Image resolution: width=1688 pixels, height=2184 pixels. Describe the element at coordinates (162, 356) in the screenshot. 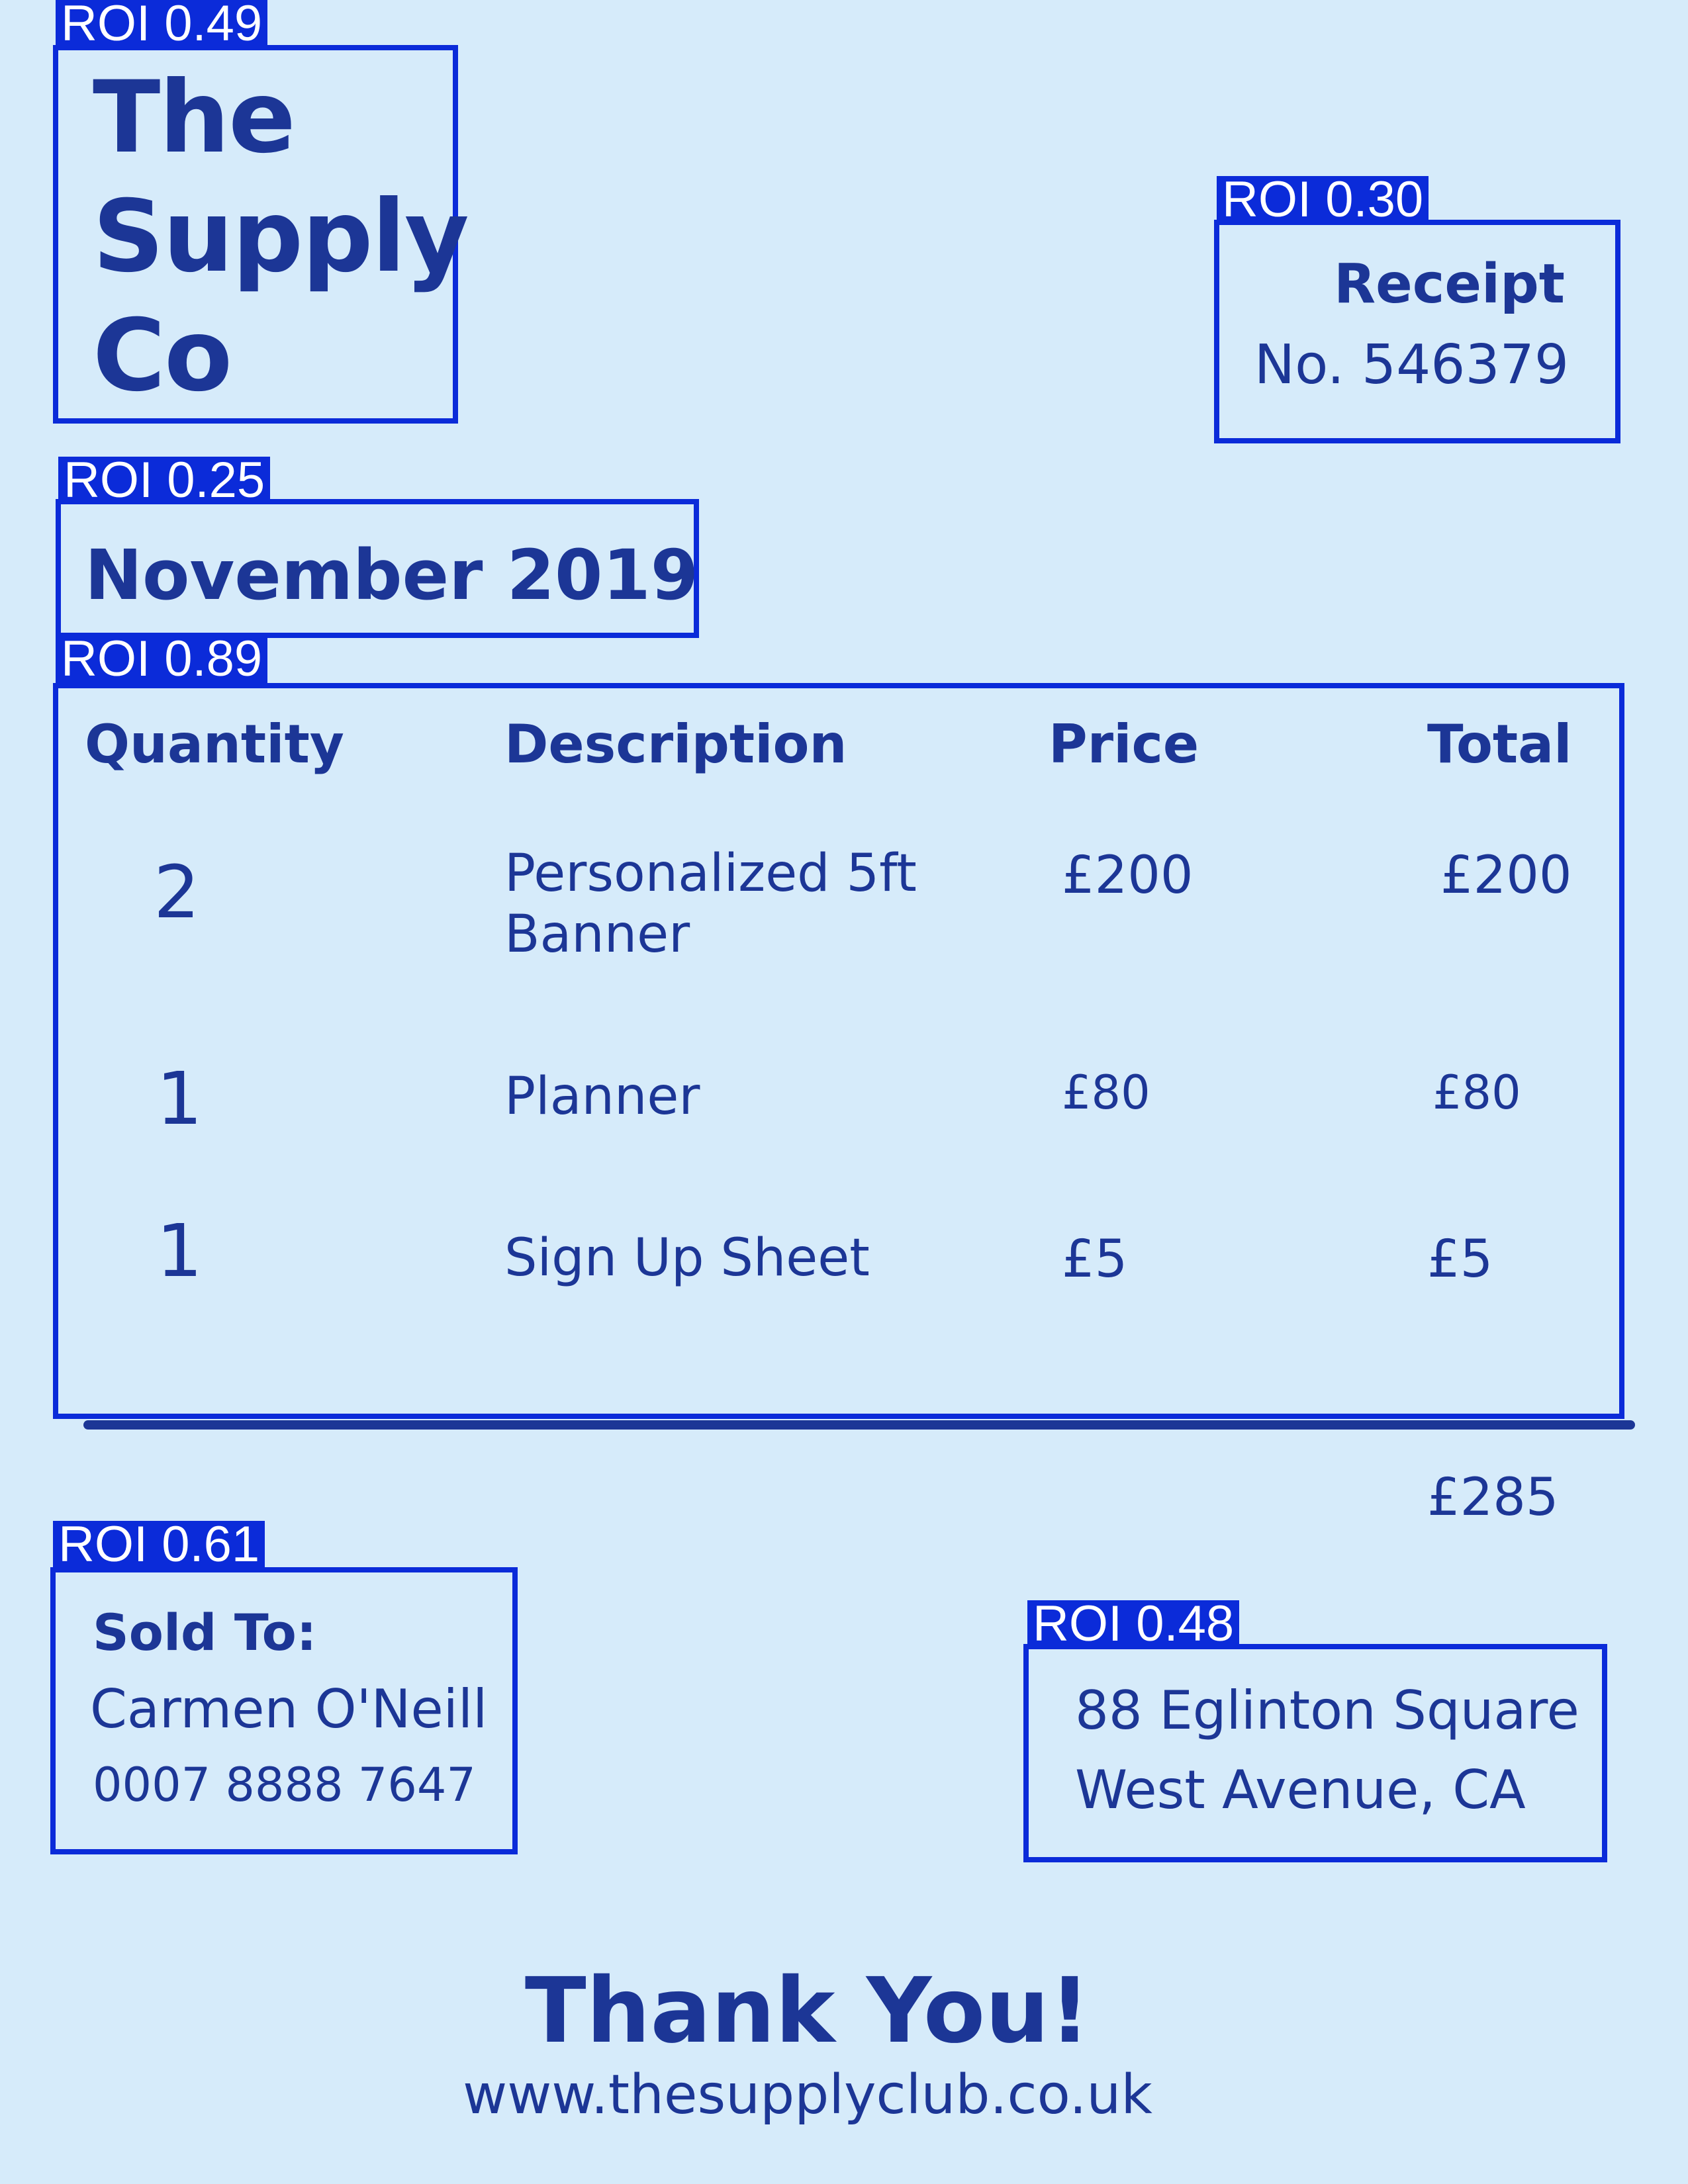

I see `brand-line-3: Co` at that location.